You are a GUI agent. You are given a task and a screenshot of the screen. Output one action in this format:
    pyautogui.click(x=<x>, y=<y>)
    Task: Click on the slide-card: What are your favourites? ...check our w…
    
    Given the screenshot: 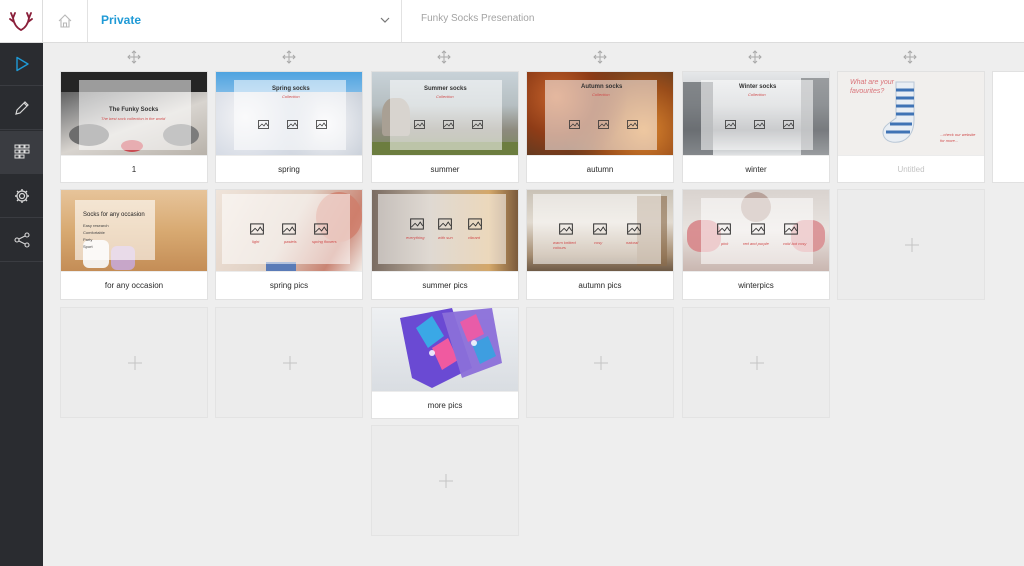 What is the action you would take?
    pyautogui.click(x=911, y=127)
    